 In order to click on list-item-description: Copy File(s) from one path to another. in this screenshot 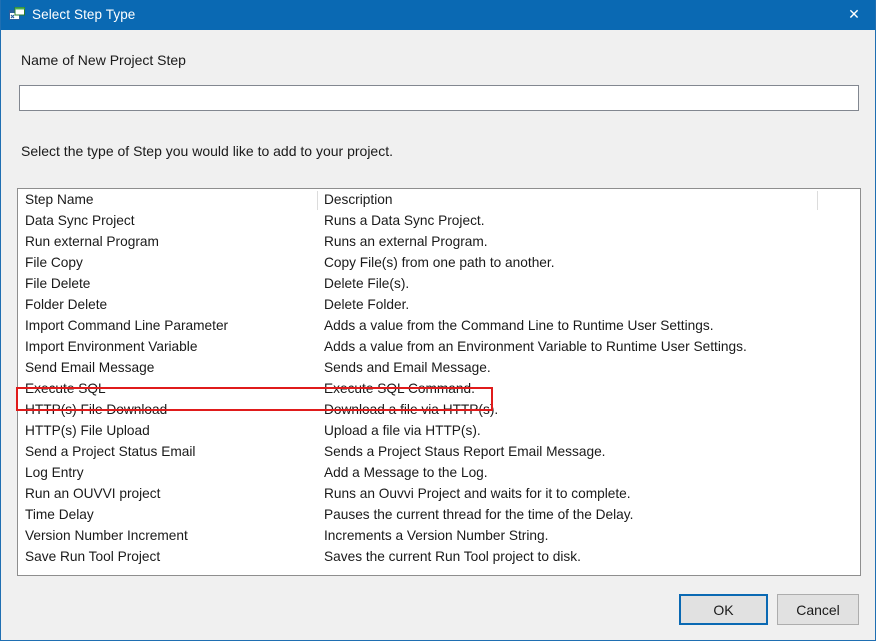, I will do `click(439, 262)`.